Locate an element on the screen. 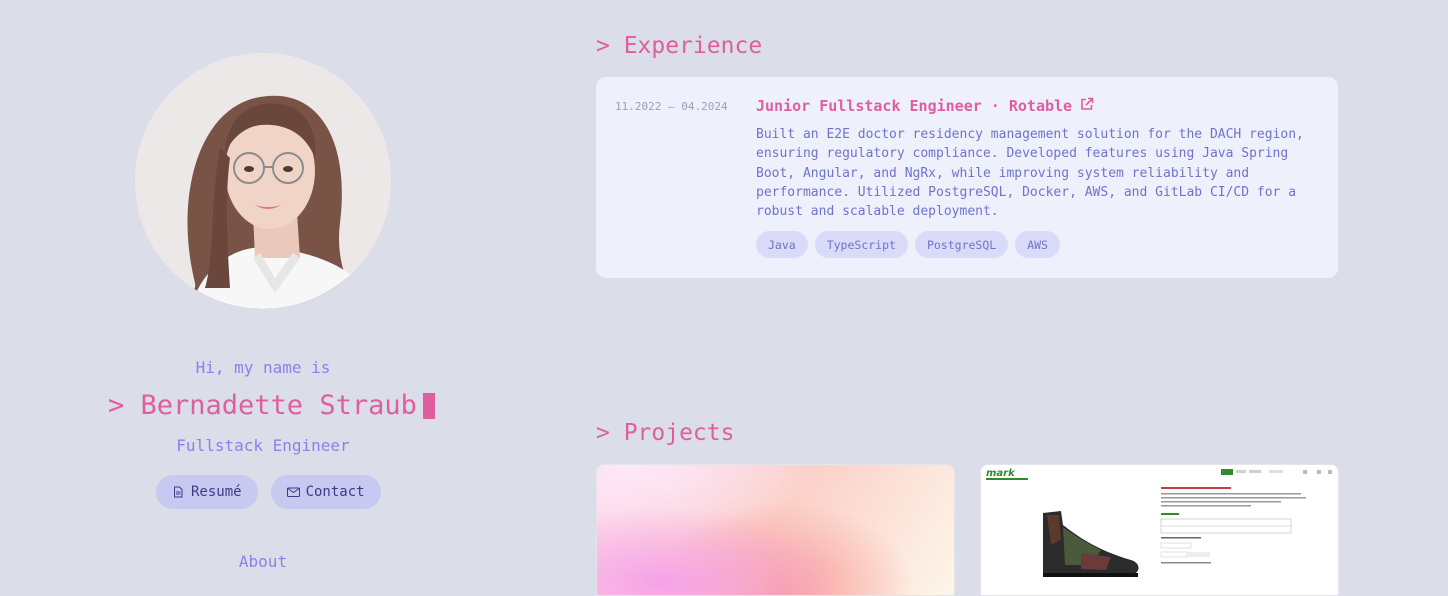 The height and width of the screenshot is (596, 1448). tag-aws: AWS is located at coordinates (1037, 244).